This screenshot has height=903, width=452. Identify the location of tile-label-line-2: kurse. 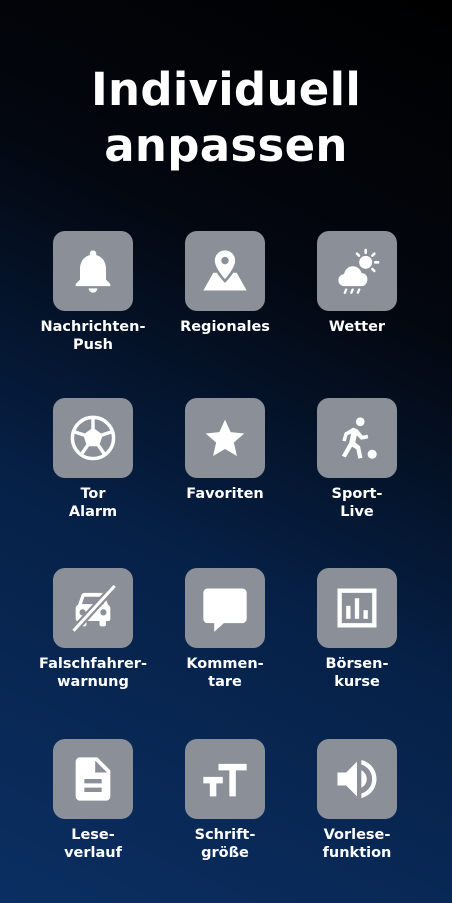
(357, 681).